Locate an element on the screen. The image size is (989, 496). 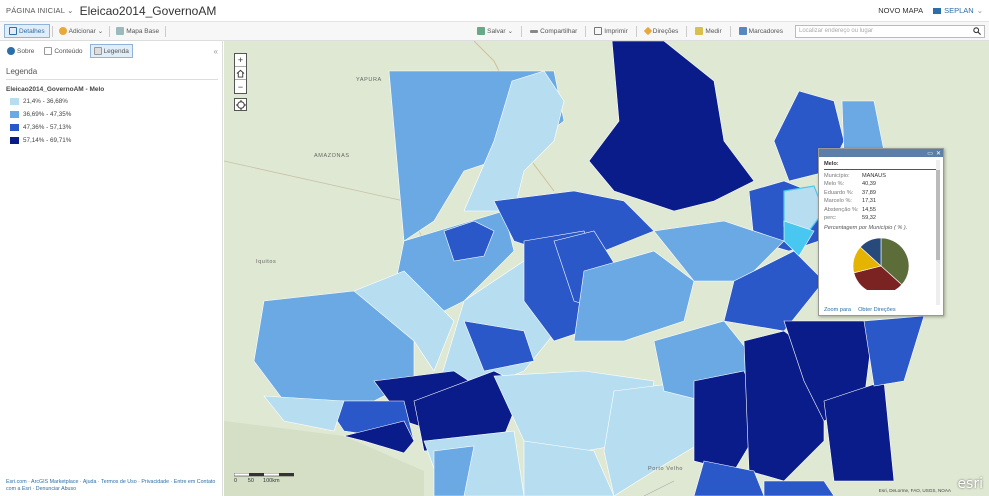
locate-icon is located at coordinates (240, 104).